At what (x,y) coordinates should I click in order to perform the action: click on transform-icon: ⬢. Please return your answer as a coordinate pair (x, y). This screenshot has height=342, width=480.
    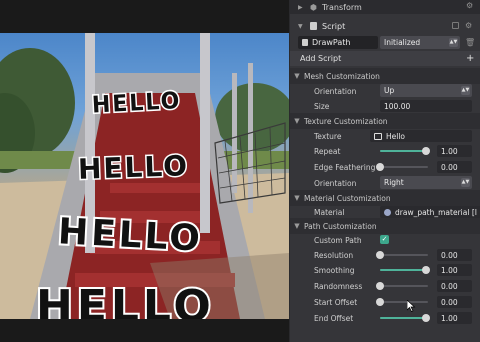
    Looking at the image, I should click on (313, 7).